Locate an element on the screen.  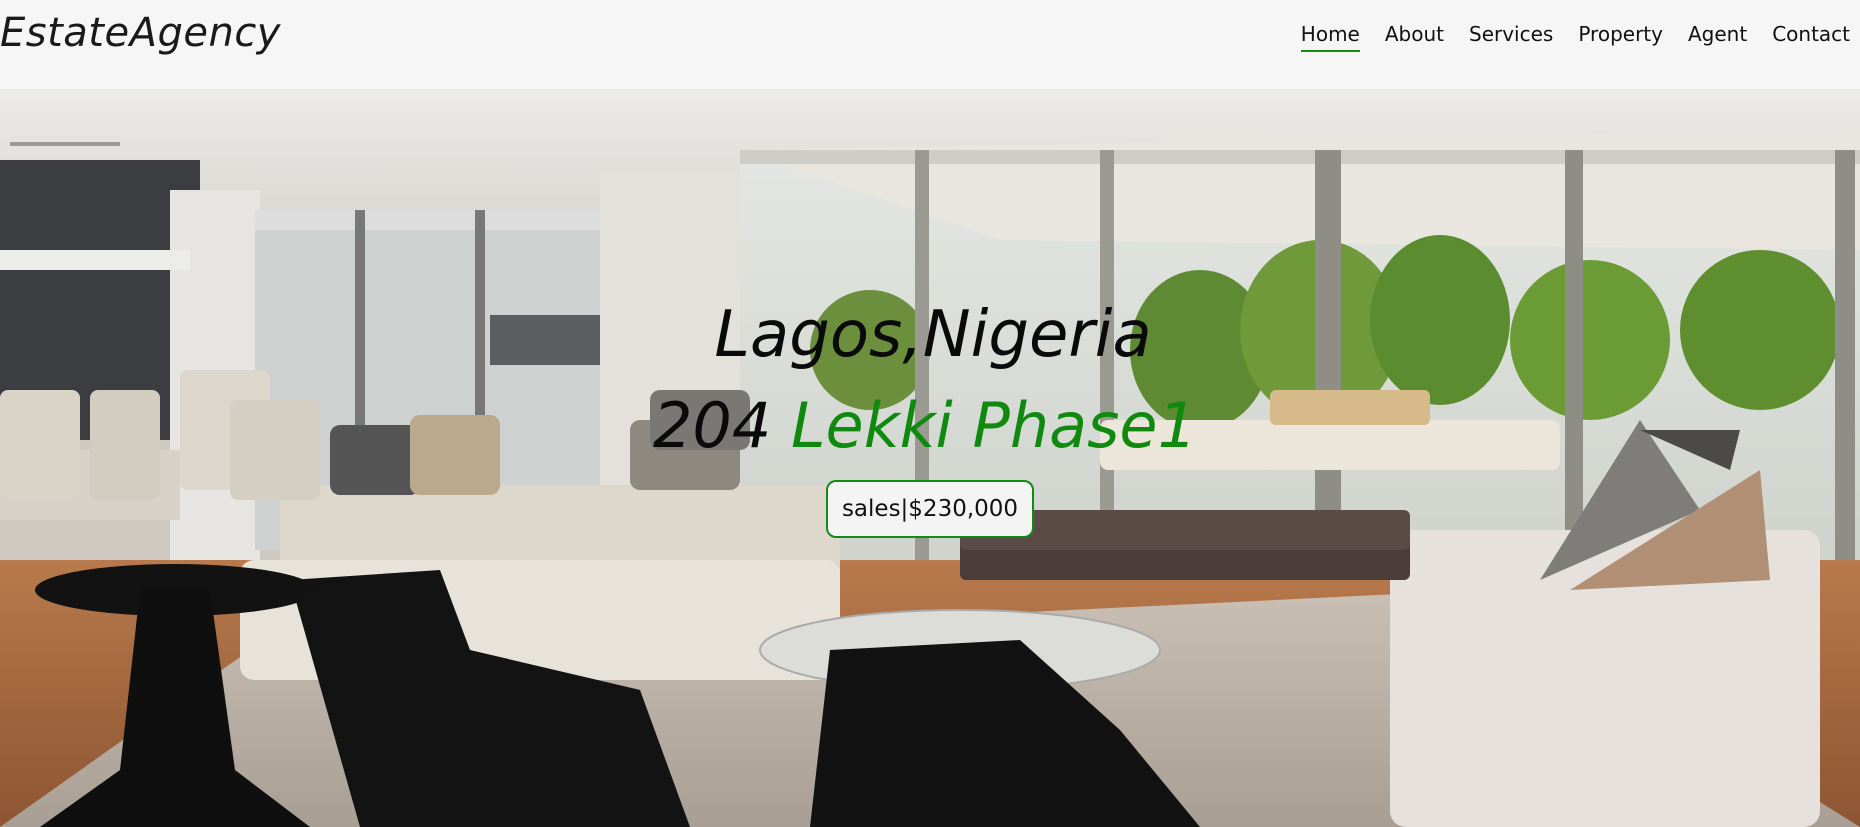
hero-address-number: 204 is located at coordinates (722, 425).